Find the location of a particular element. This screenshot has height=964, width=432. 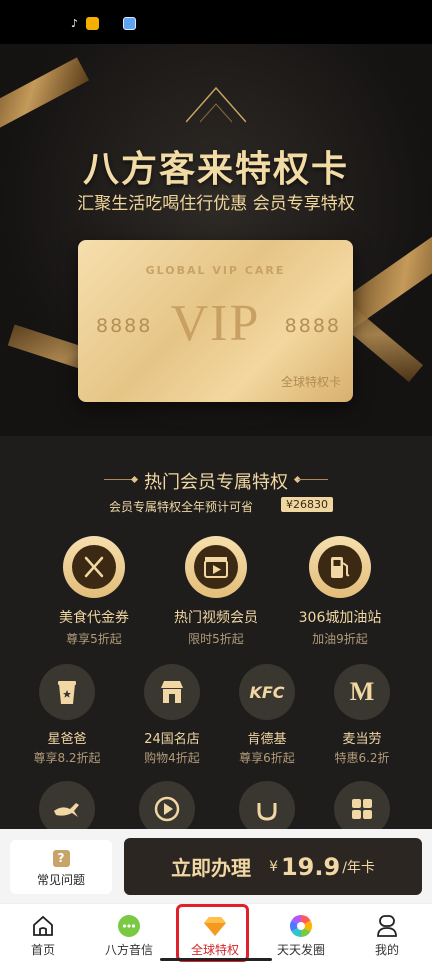

brand-name: 肯德基 is located at coordinates (267, 739).